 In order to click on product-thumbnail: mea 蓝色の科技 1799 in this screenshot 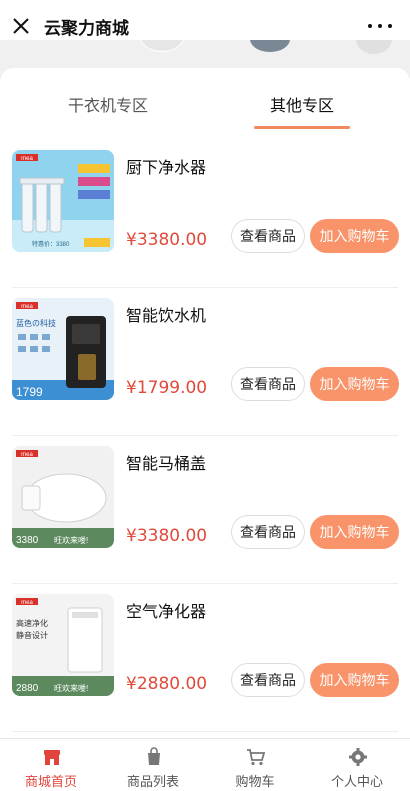, I will do `click(63, 349)`.